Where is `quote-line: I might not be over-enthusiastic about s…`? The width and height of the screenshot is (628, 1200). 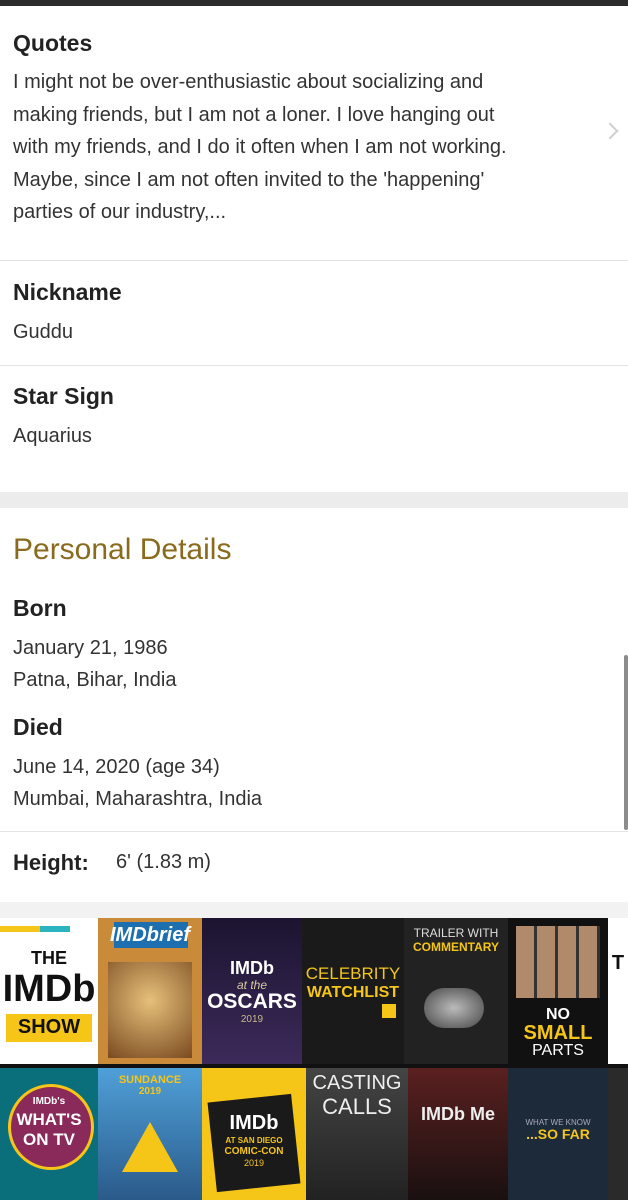 quote-line: I might not be over-enthusiastic about s… is located at coordinates (248, 82).